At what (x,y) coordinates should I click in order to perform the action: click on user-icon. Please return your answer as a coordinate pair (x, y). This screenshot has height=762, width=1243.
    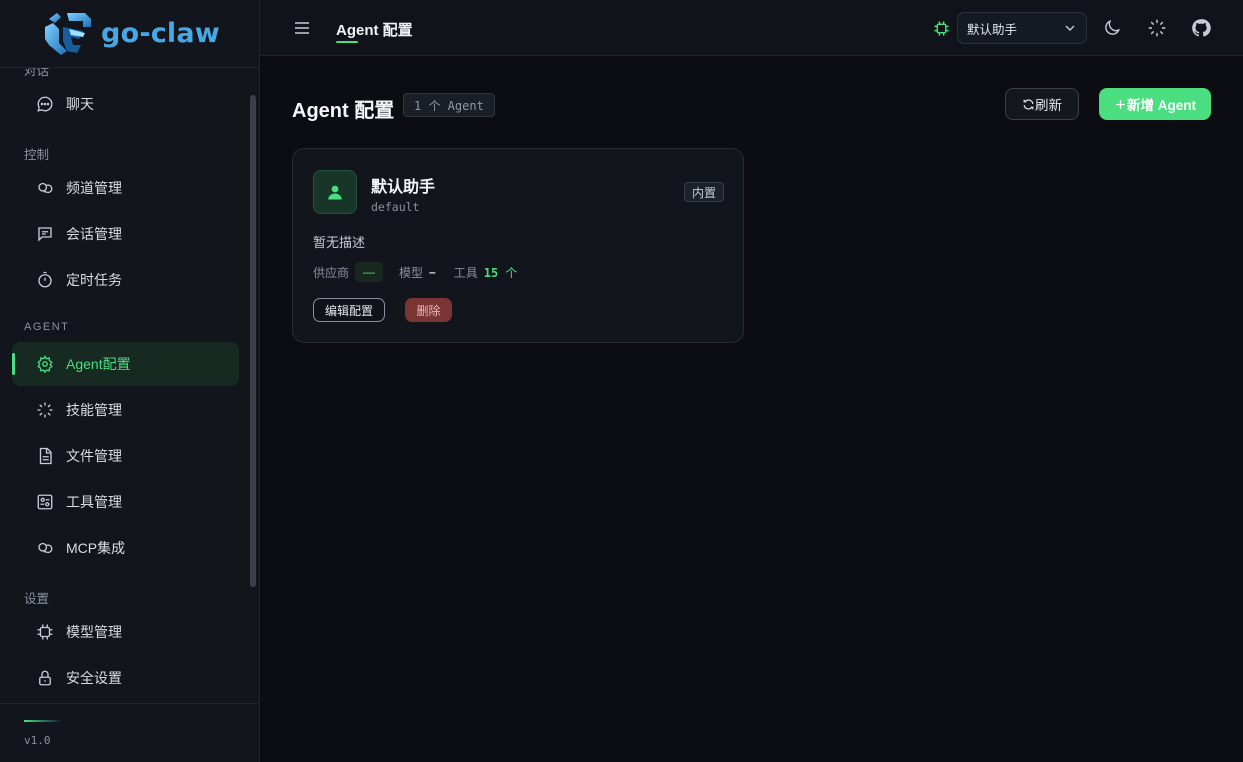
    Looking at the image, I should click on (335, 192).